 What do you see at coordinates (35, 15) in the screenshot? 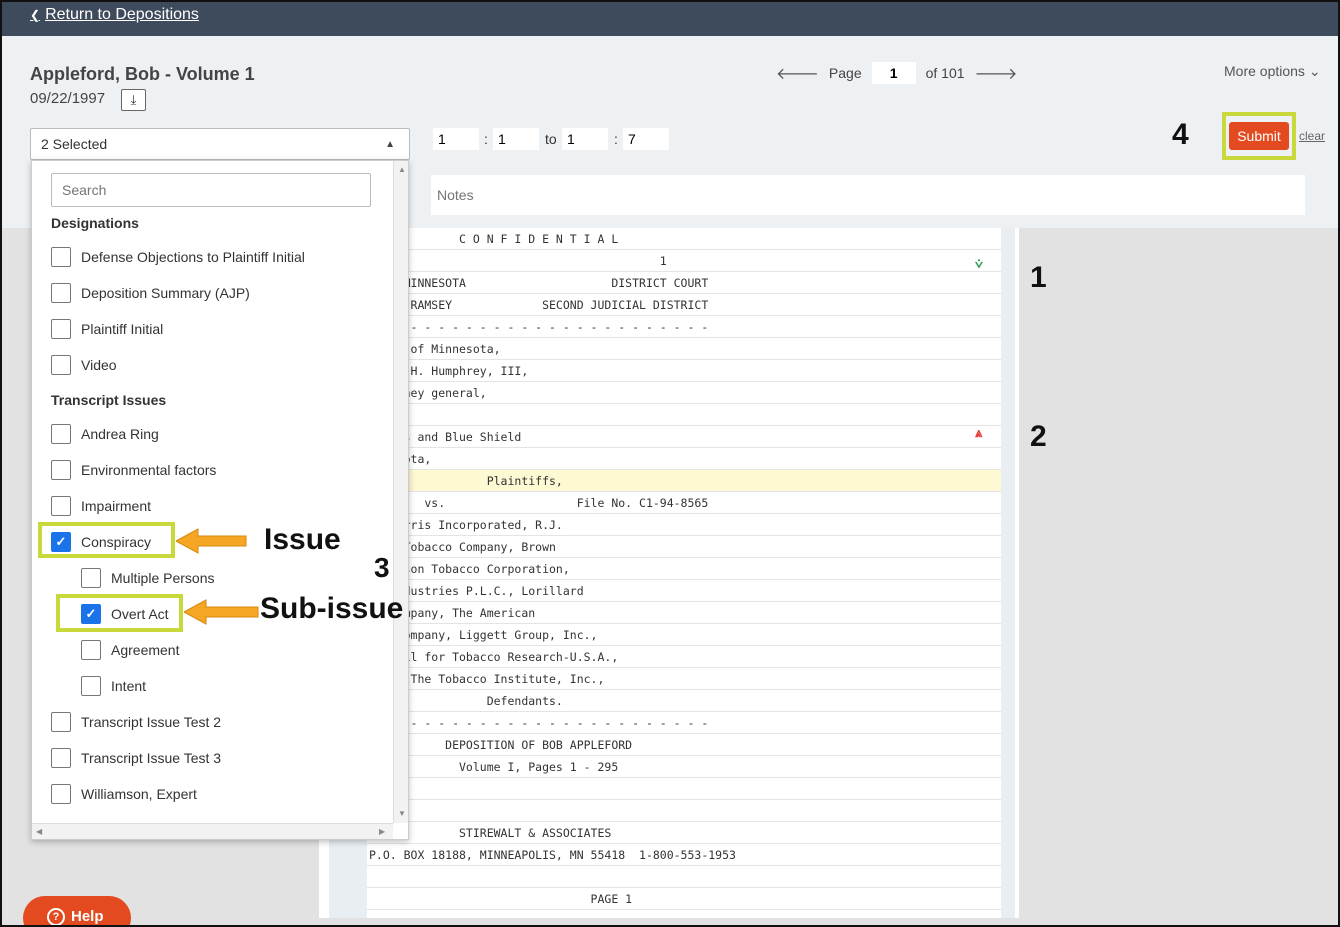
I see `chevron-left-icon: ❮` at bounding box center [35, 15].